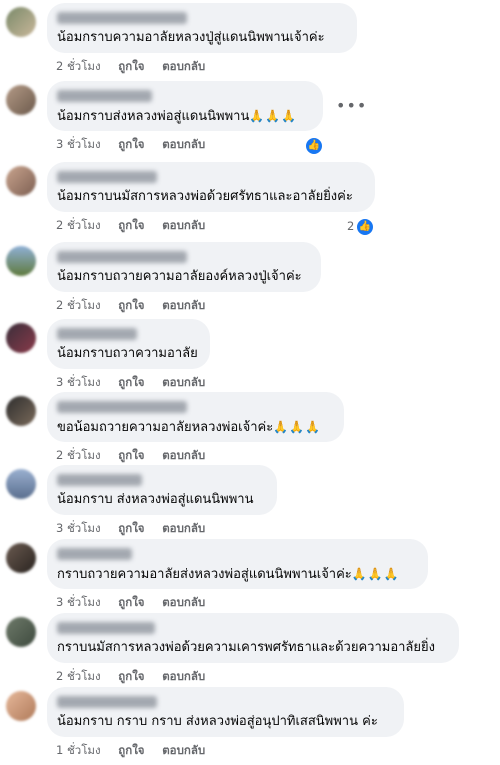 This screenshot has width=500, height=765. I want to click on comment-bubble: น้อมกราบถวาความอาลัย, so click(128, 344).